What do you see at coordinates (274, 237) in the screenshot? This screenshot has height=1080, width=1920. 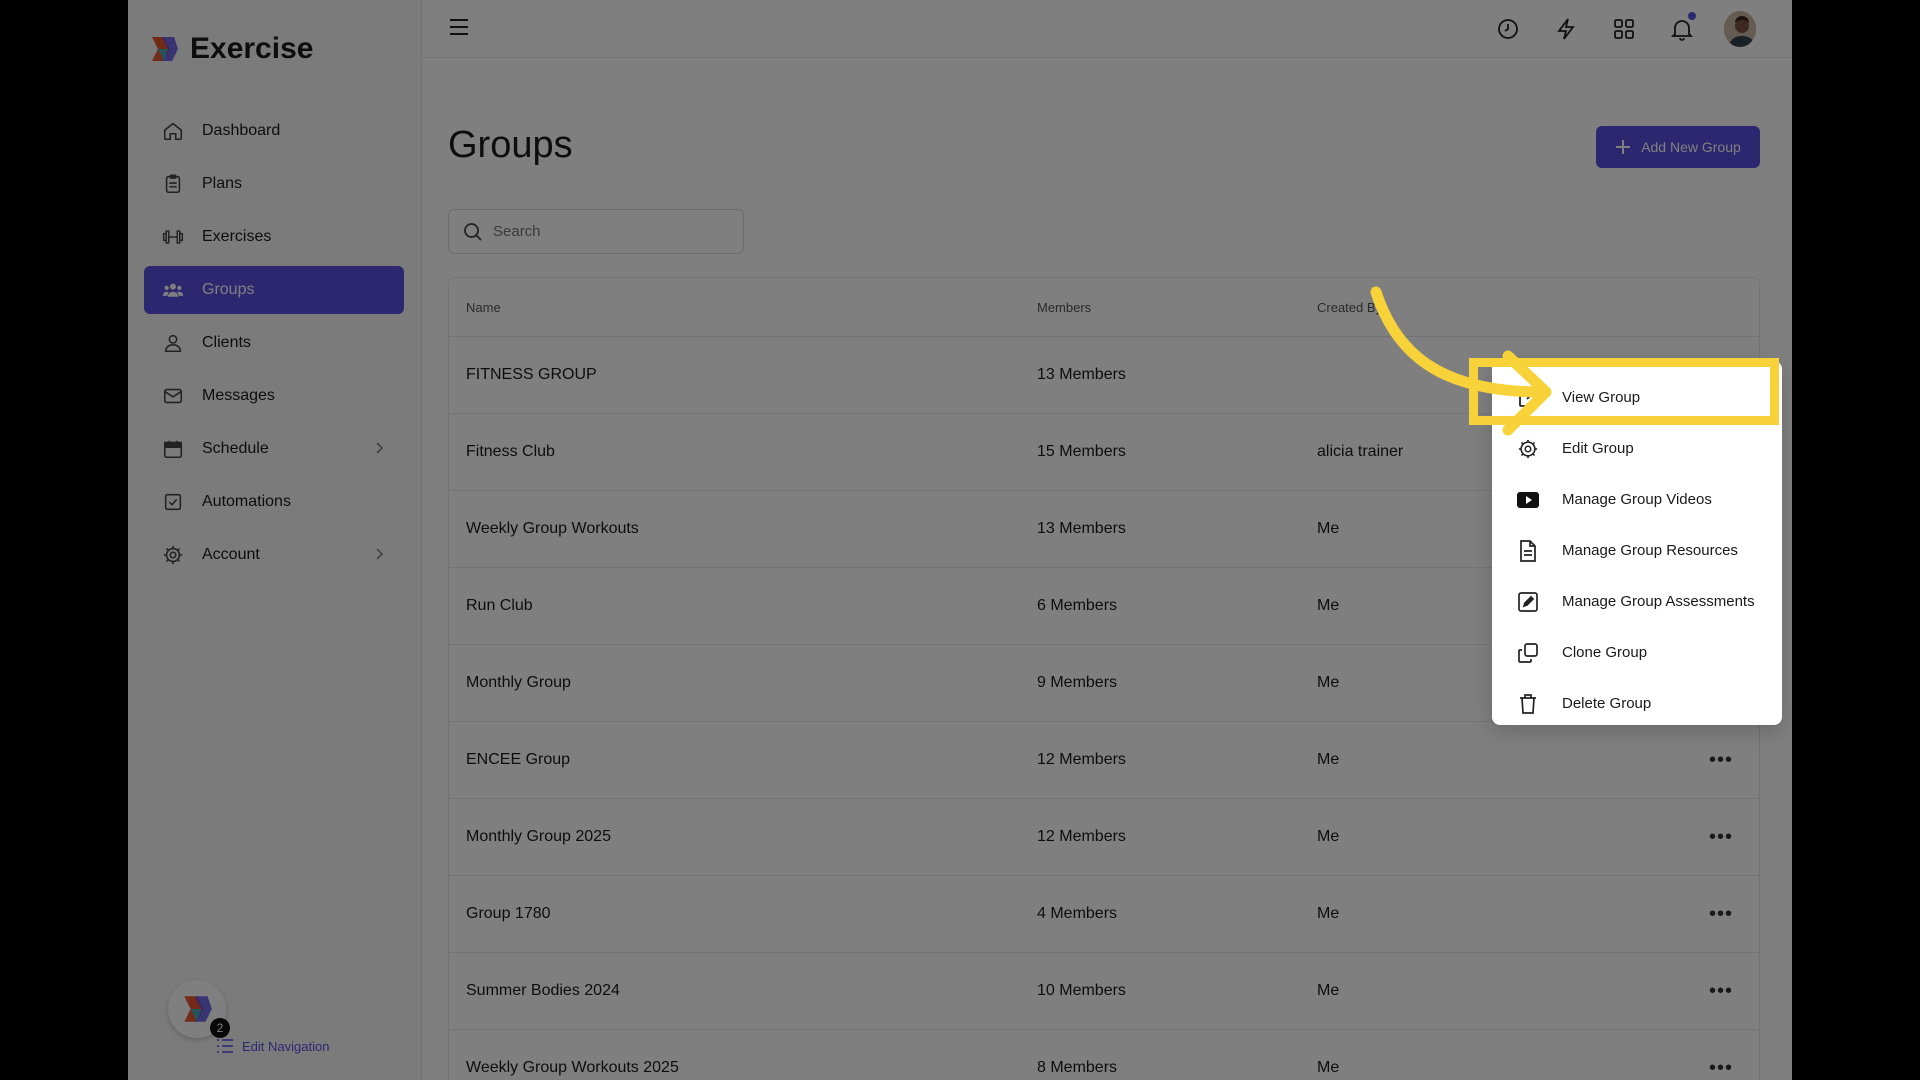 I see `sidebar-item-exercises: Exercises` at bounding box center [274, 237].